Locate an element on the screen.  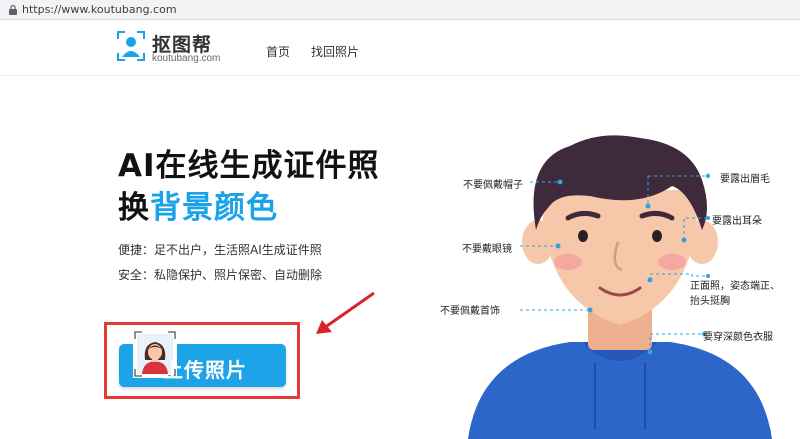
annotation-dark-clothes: 要穿深颜色衣服 is located at coordinates (738, 337).